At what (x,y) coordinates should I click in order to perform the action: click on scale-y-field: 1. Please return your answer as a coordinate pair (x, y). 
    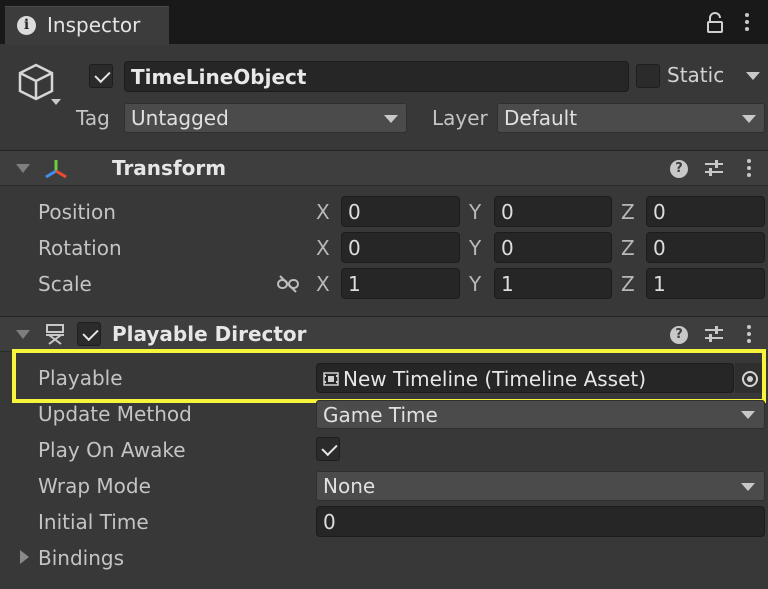
    Looking at the image, I should click on (553, 283).